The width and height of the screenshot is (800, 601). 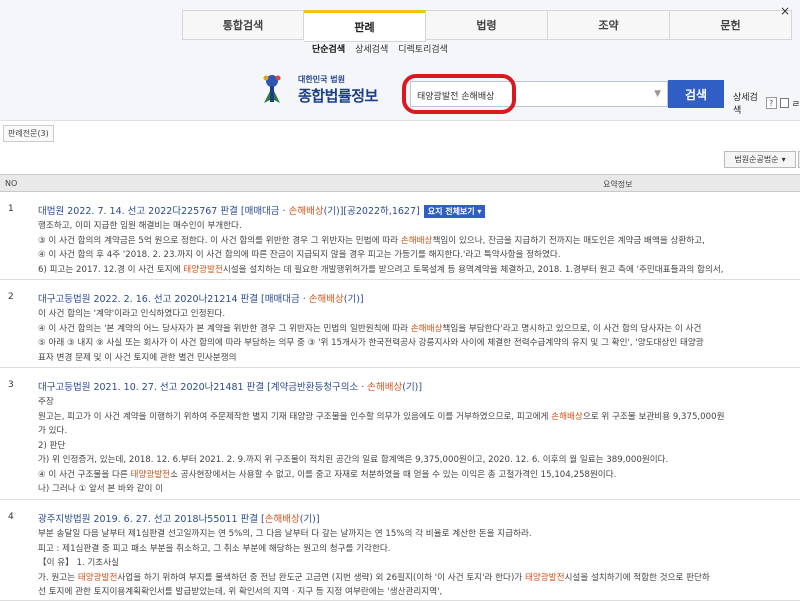 I want to click on site-logo: 대한민국 법원 종합법률정보, so click(x=328, y=90).